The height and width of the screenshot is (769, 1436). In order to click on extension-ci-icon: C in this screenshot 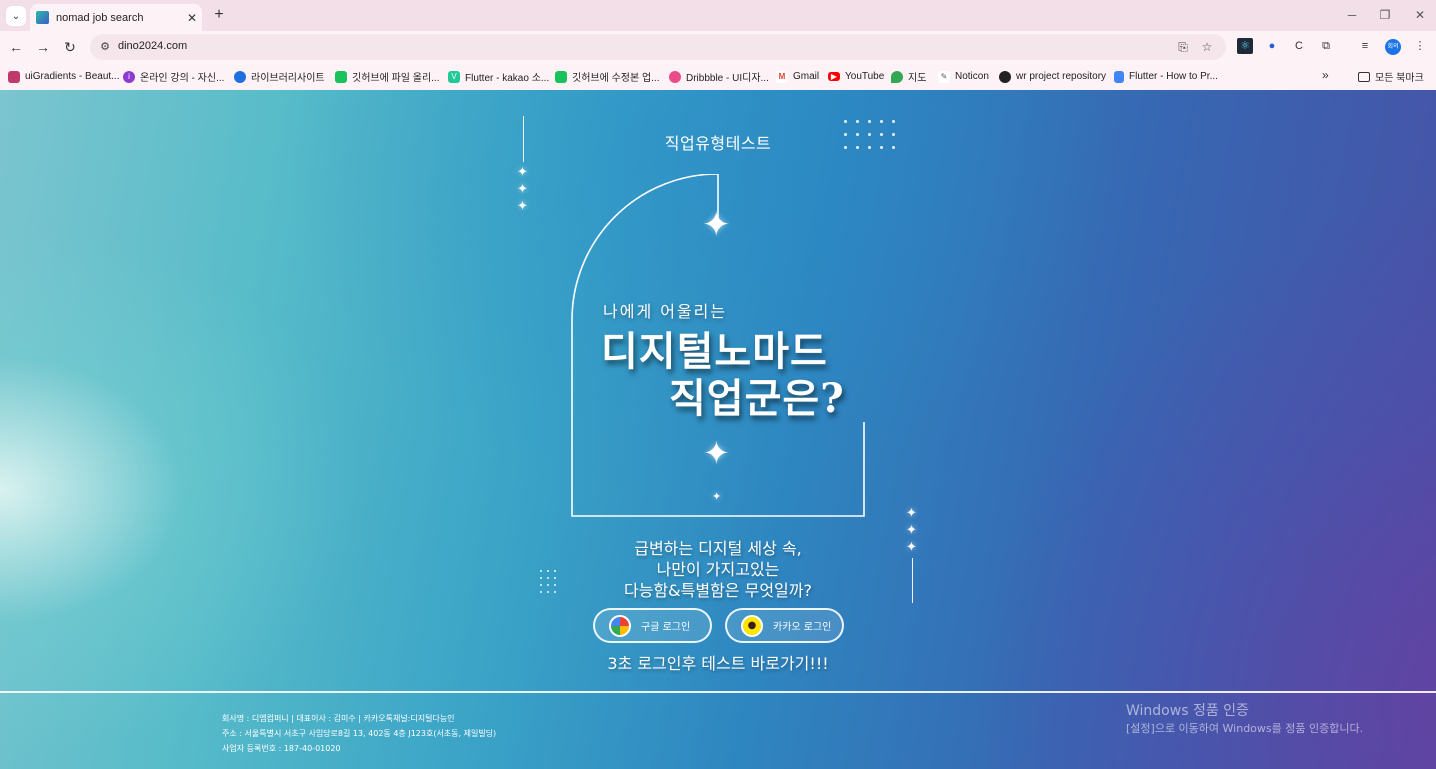, I will do `click(1299, 46)`.